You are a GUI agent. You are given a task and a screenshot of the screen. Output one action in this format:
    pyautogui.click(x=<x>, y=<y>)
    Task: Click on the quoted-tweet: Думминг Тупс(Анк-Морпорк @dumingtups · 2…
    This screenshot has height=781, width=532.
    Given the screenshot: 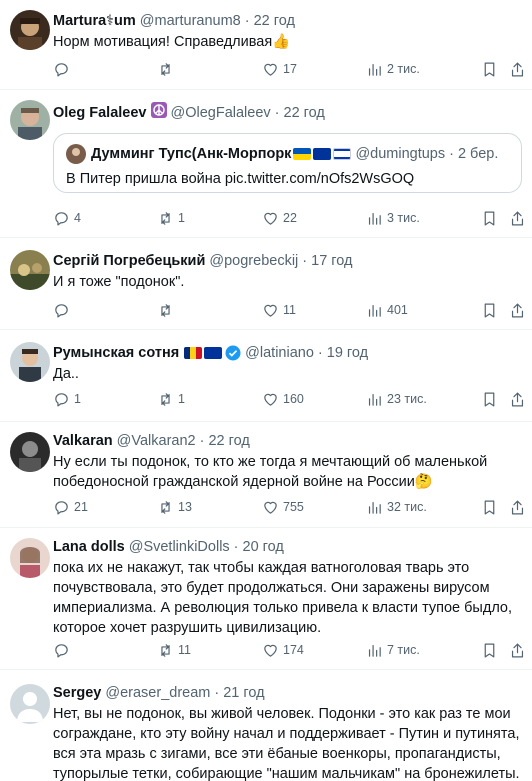 What is the action you would take?
    pyautogui.click(x=287, y=163)
    